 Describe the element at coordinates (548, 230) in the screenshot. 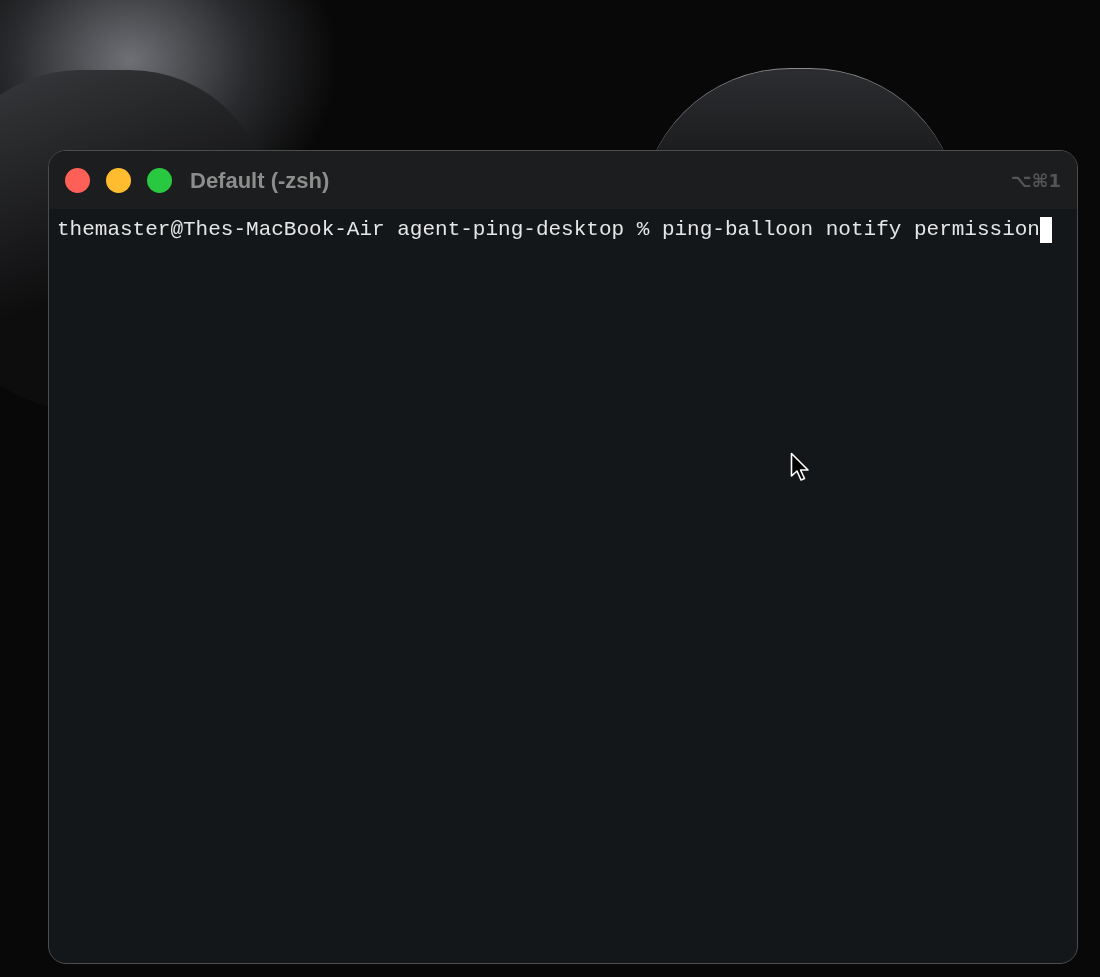

I see `terminal-line: themaster@Thes-MacBook-Air agent-ping-desktop % ping-balloon notify permission` at that location.